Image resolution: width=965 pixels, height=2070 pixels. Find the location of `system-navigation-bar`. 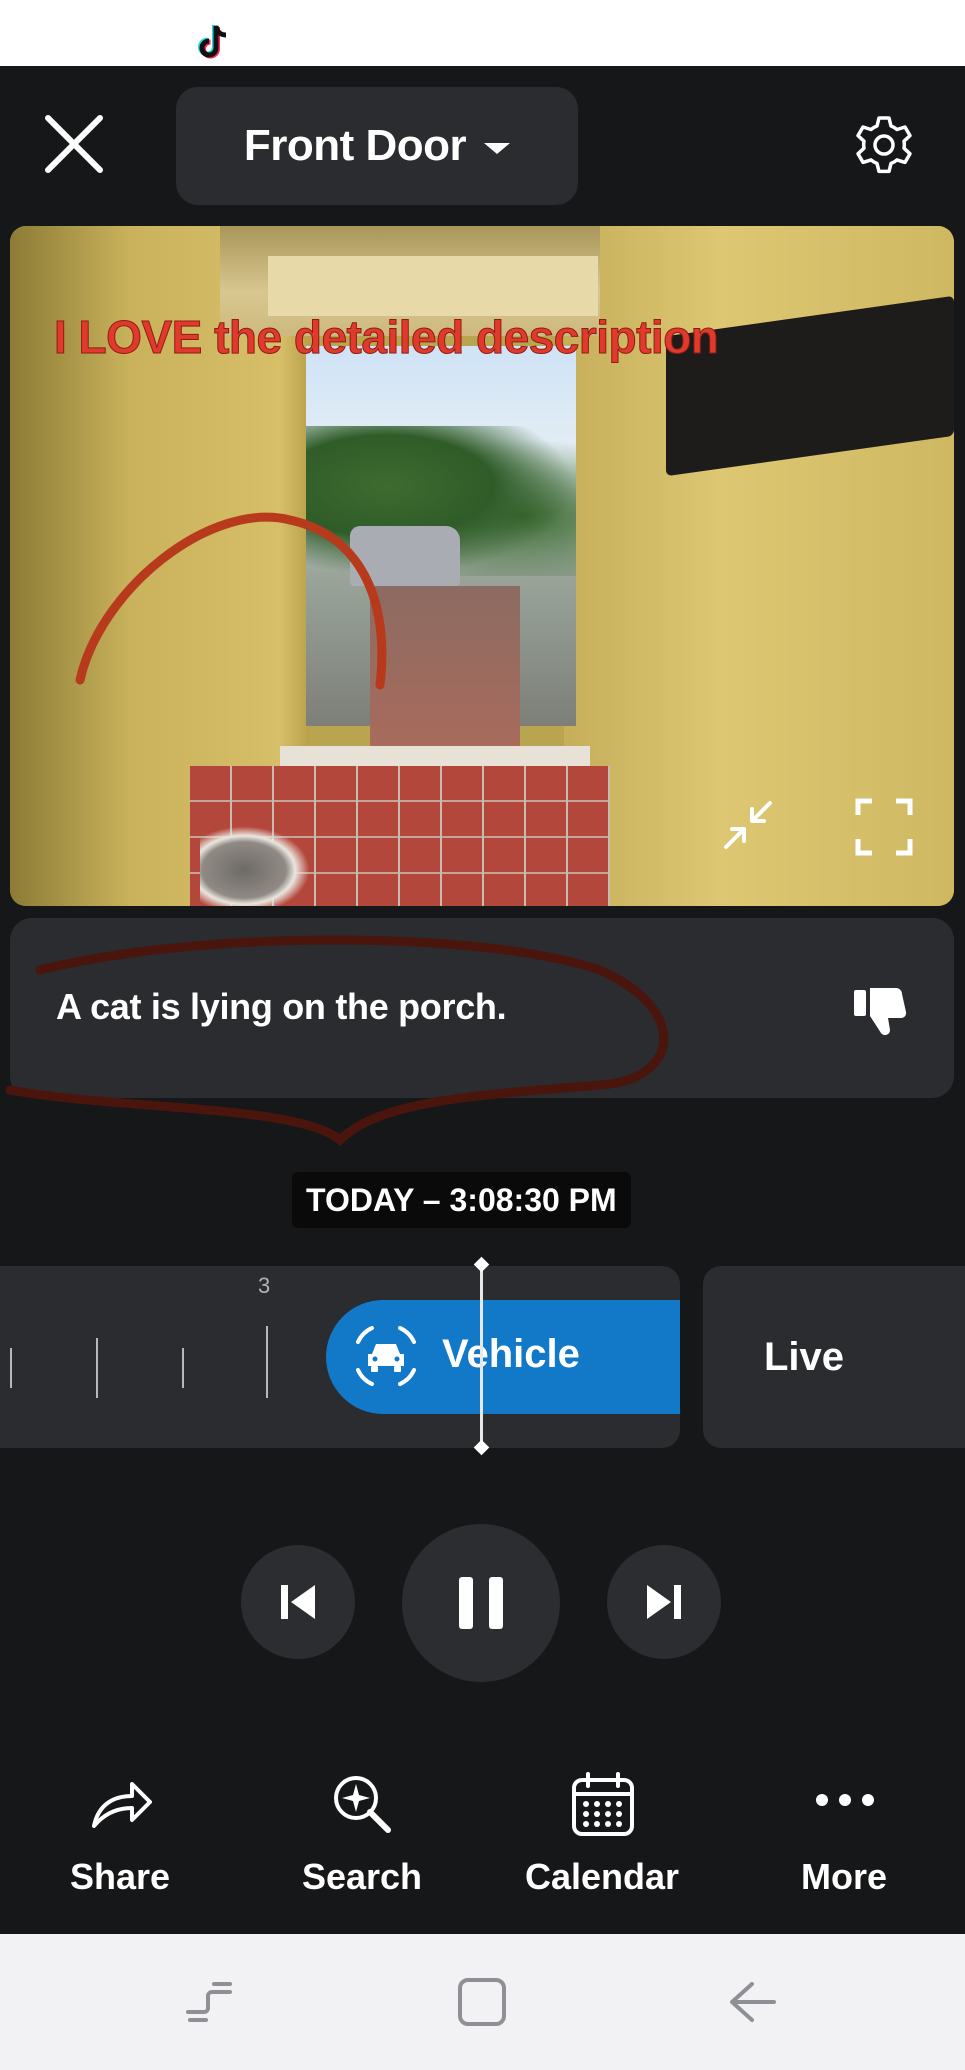

system-navigation-bar is located at coordinates (482, 2002).